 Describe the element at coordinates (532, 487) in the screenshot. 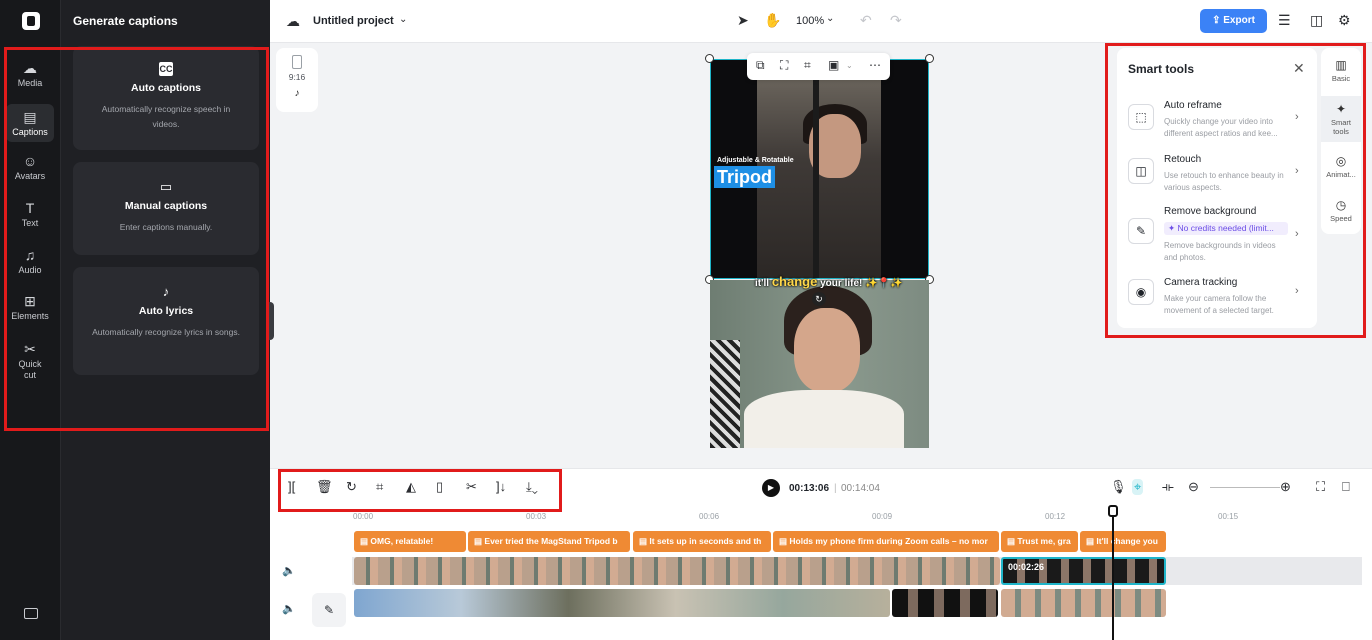

I see `download-icon: ⤓⌄` at that location.